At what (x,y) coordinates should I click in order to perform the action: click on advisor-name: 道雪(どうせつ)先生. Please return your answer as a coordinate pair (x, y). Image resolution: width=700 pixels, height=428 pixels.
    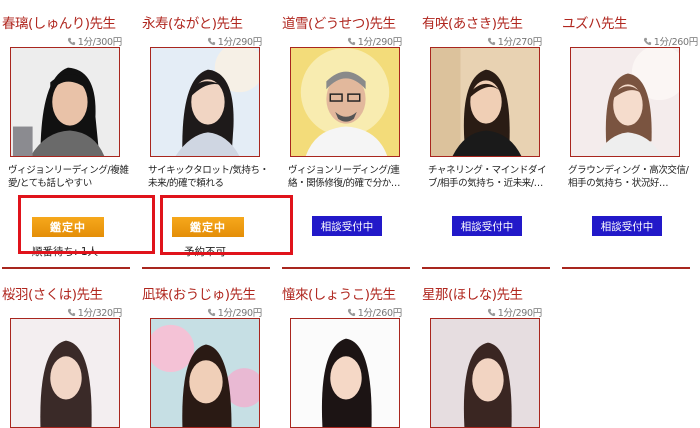
    Looking at the image, I should click on (339, 22).